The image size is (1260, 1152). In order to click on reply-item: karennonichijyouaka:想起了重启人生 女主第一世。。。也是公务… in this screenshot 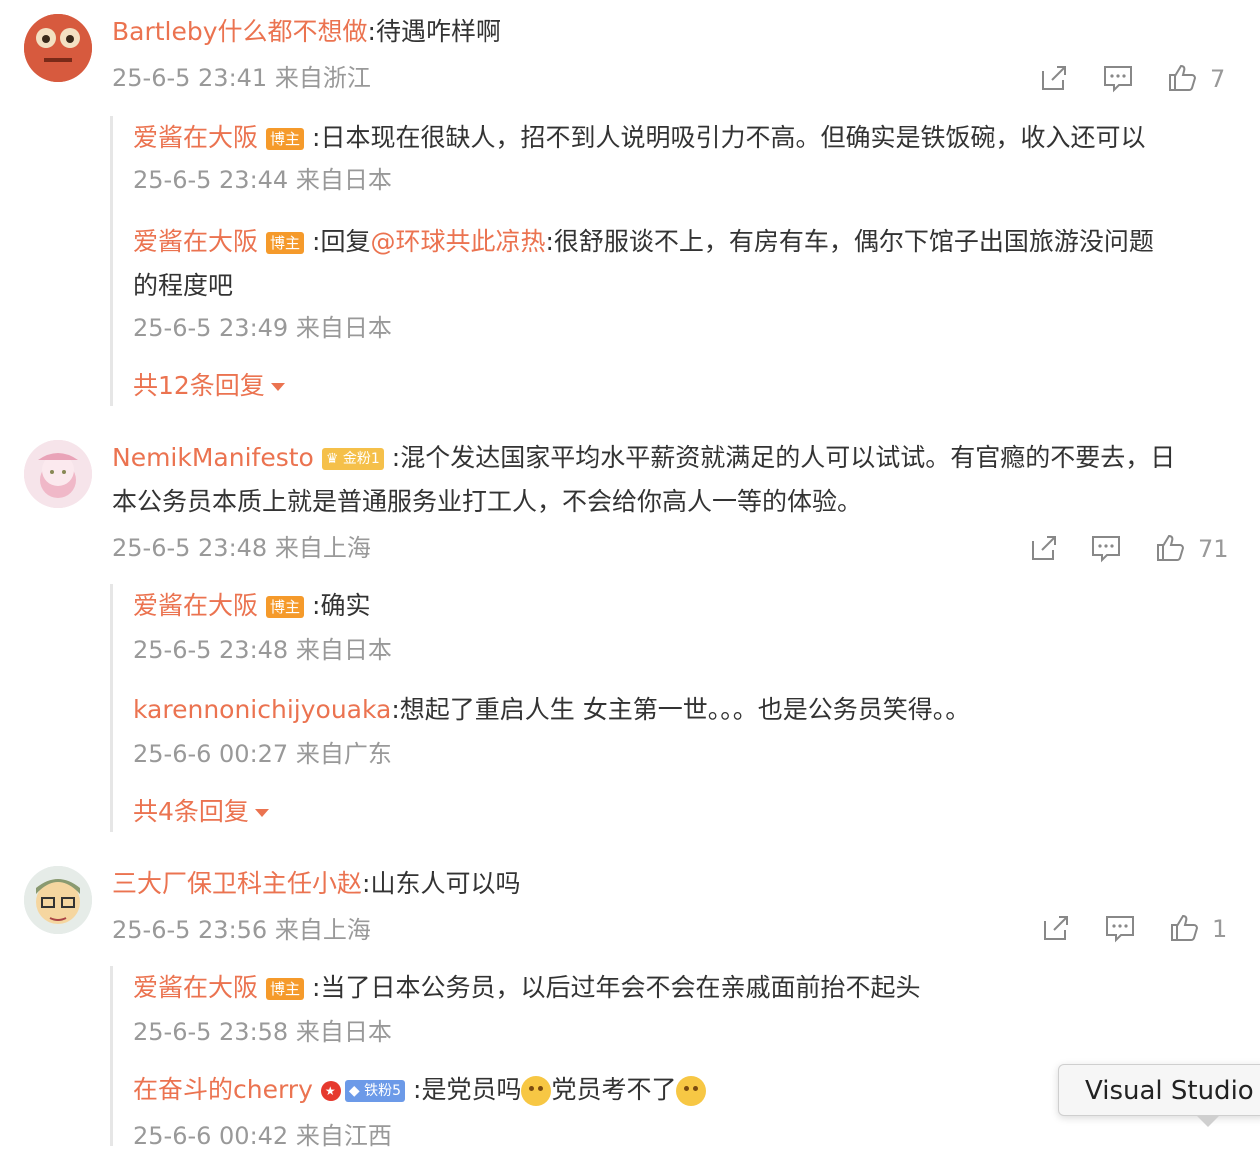, I will do `click(673, 710)`.